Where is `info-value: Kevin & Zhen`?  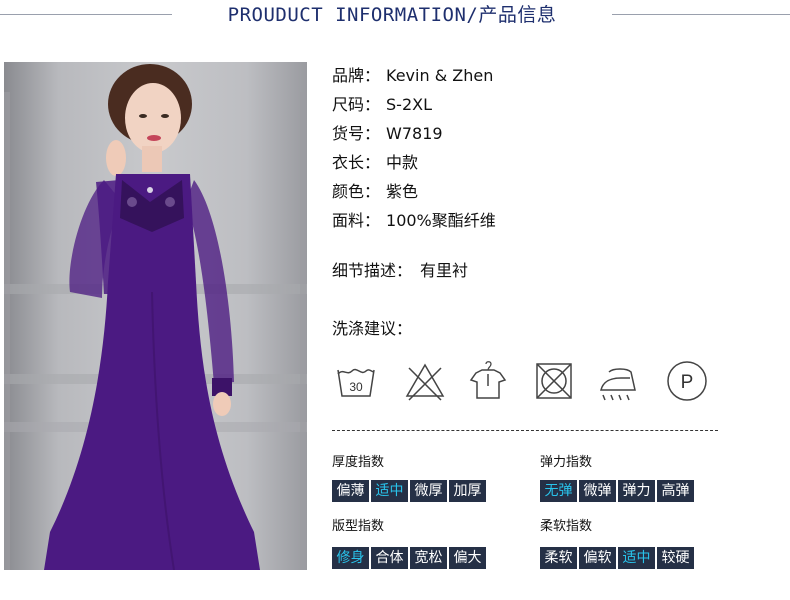 info-value: Kevin & Zhen is located at coordinates (440, 75).